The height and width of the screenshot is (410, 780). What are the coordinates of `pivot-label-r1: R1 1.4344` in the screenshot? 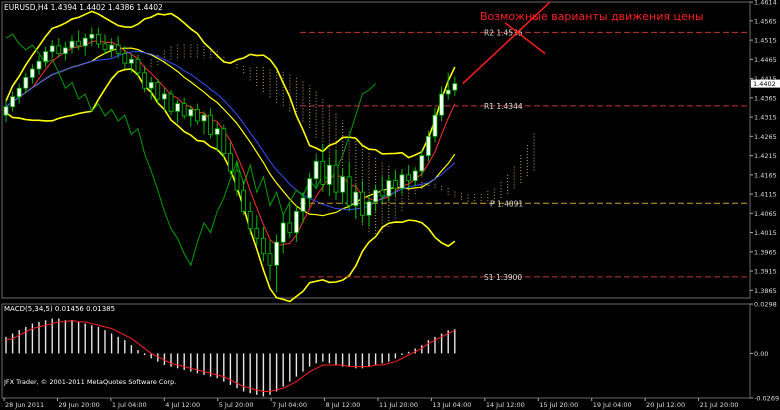 It's located at (503, 106).